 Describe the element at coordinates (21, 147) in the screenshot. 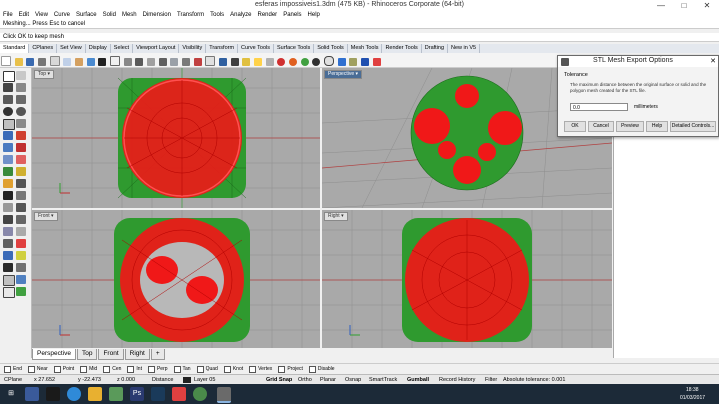

I see `sphere-icon` at that location.